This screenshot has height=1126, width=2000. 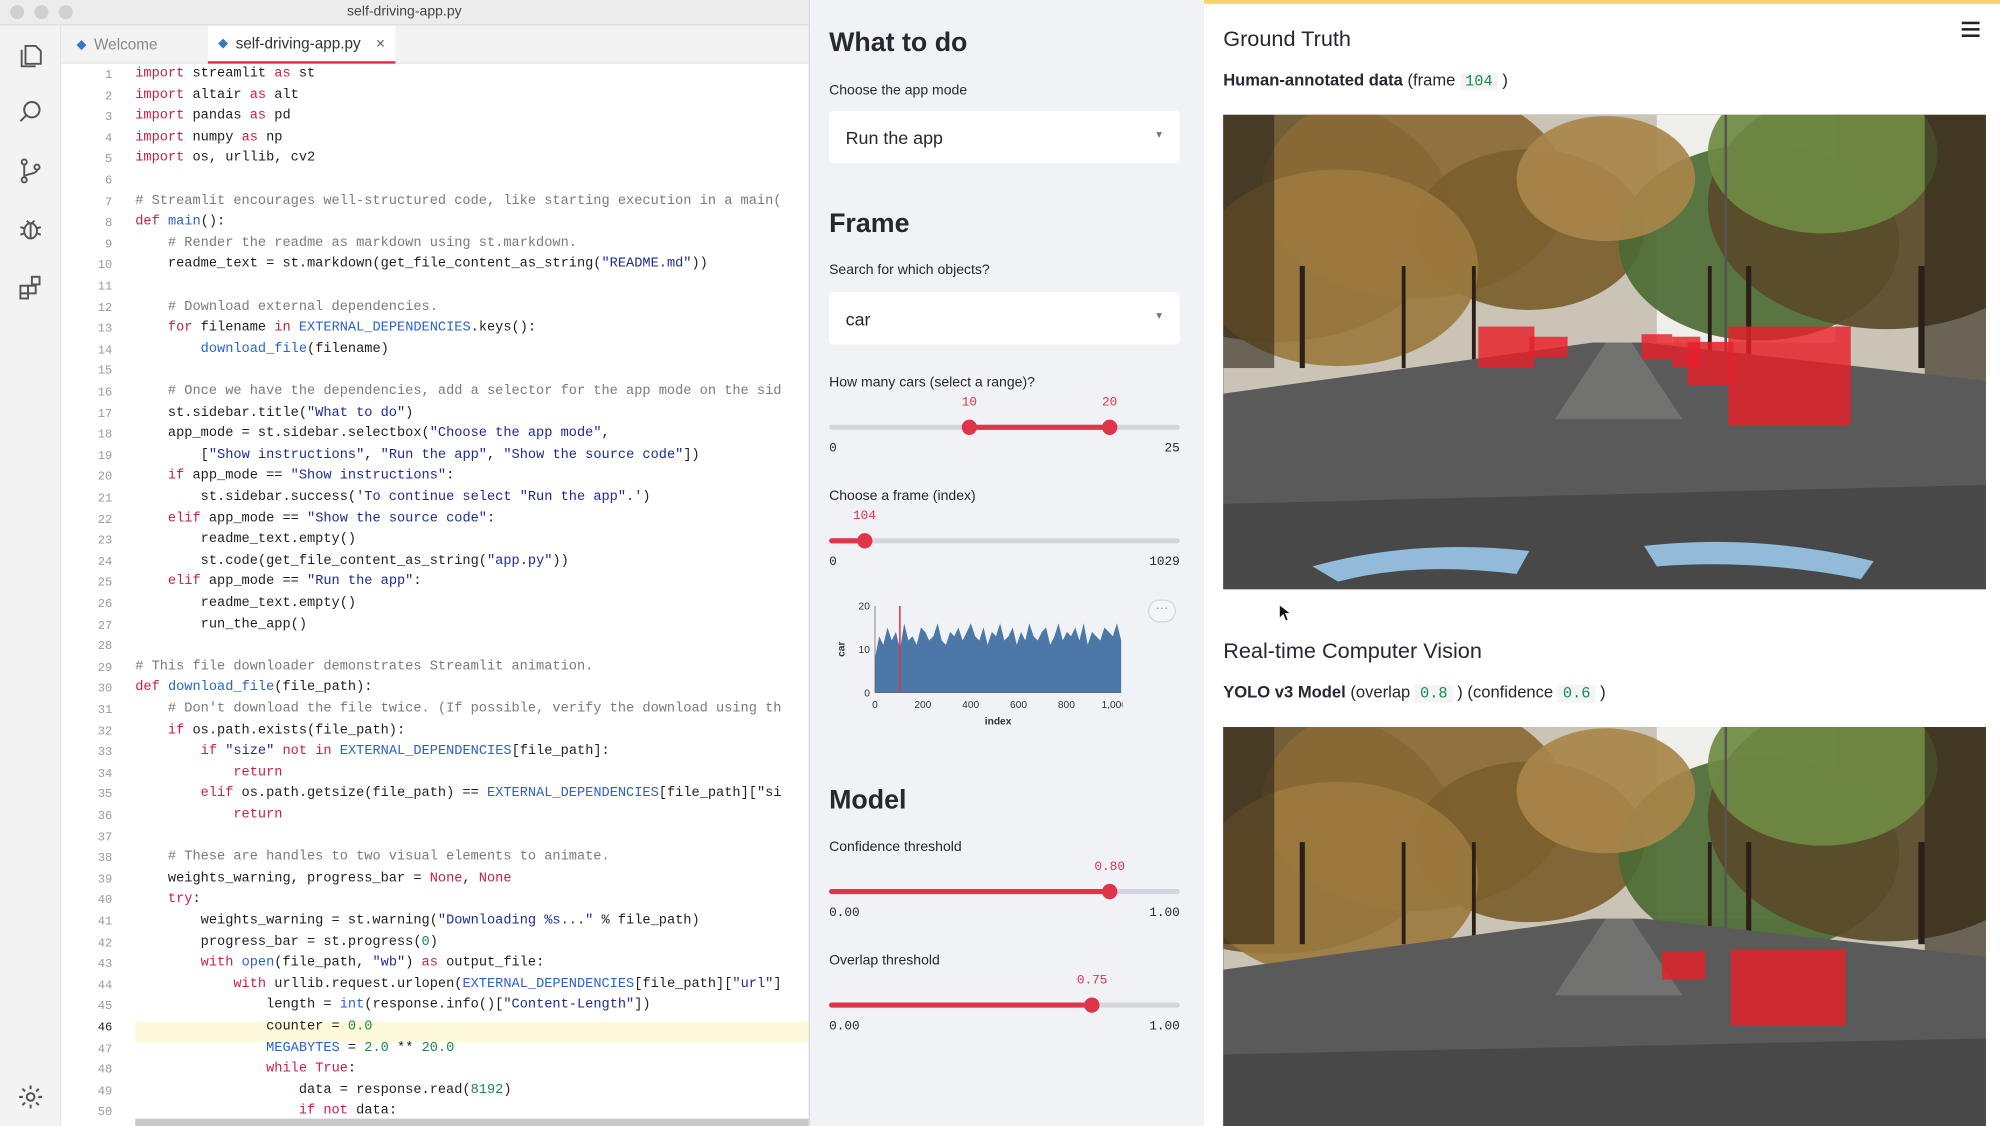 I want to click on line-number: 26, so click(x=105, y=603).